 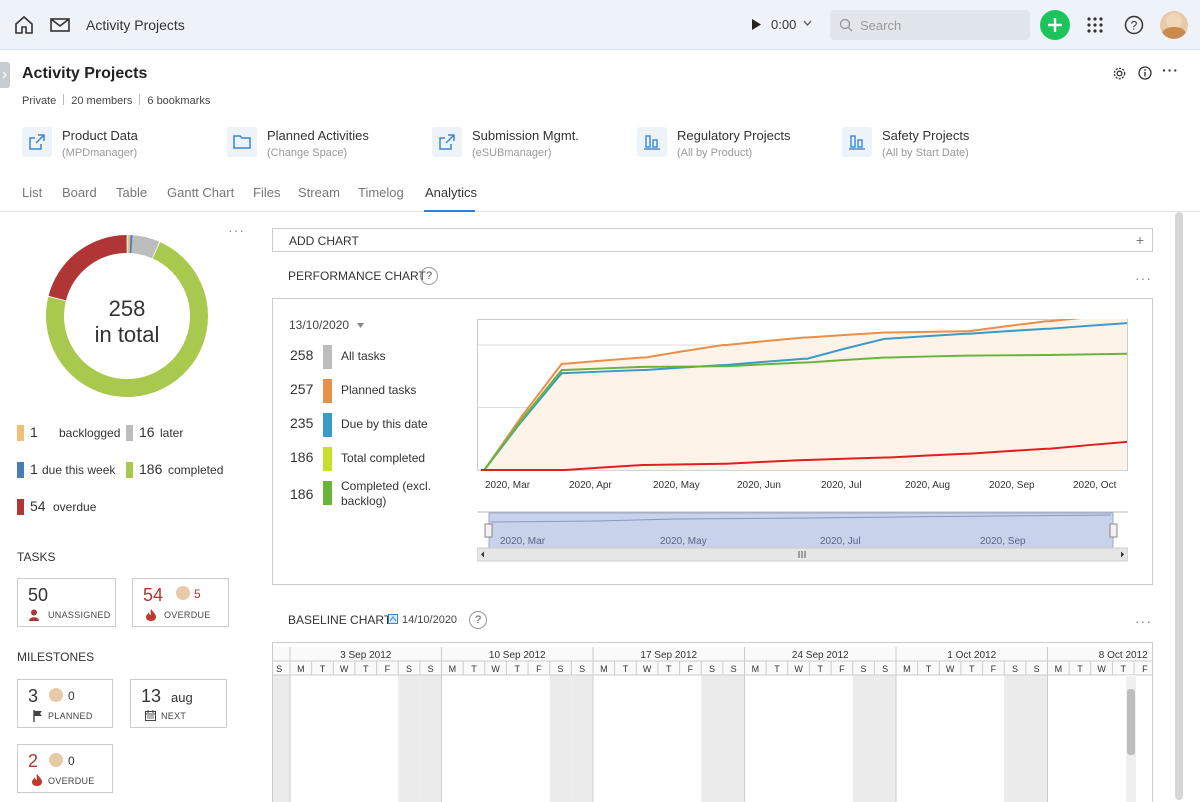 What do you see at coordinates (99, 153) in the screenshot?
I see `bookmark-subtitle: (MPDmanager)` at bounding box center [99, 153].